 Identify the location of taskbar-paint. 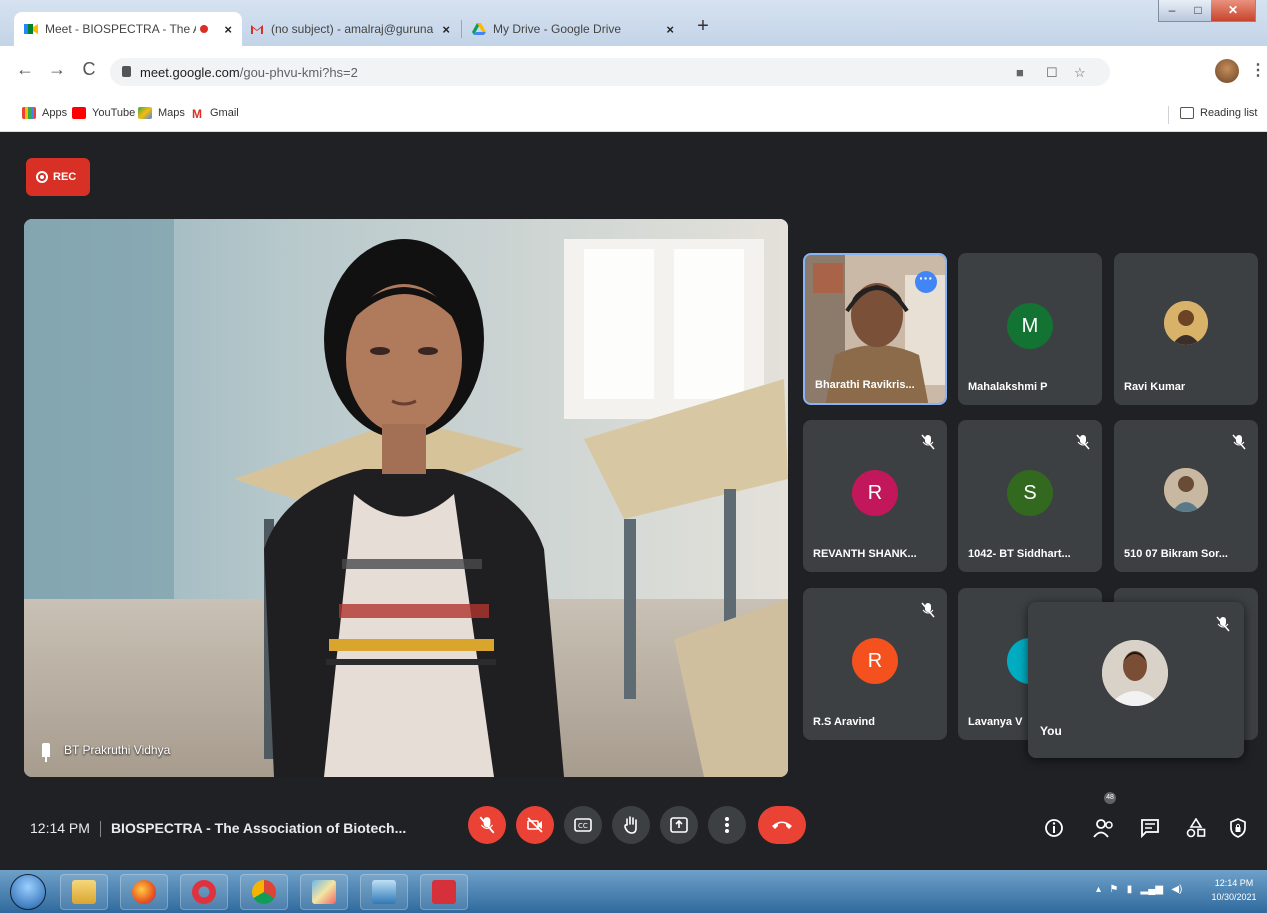
(324, 892).